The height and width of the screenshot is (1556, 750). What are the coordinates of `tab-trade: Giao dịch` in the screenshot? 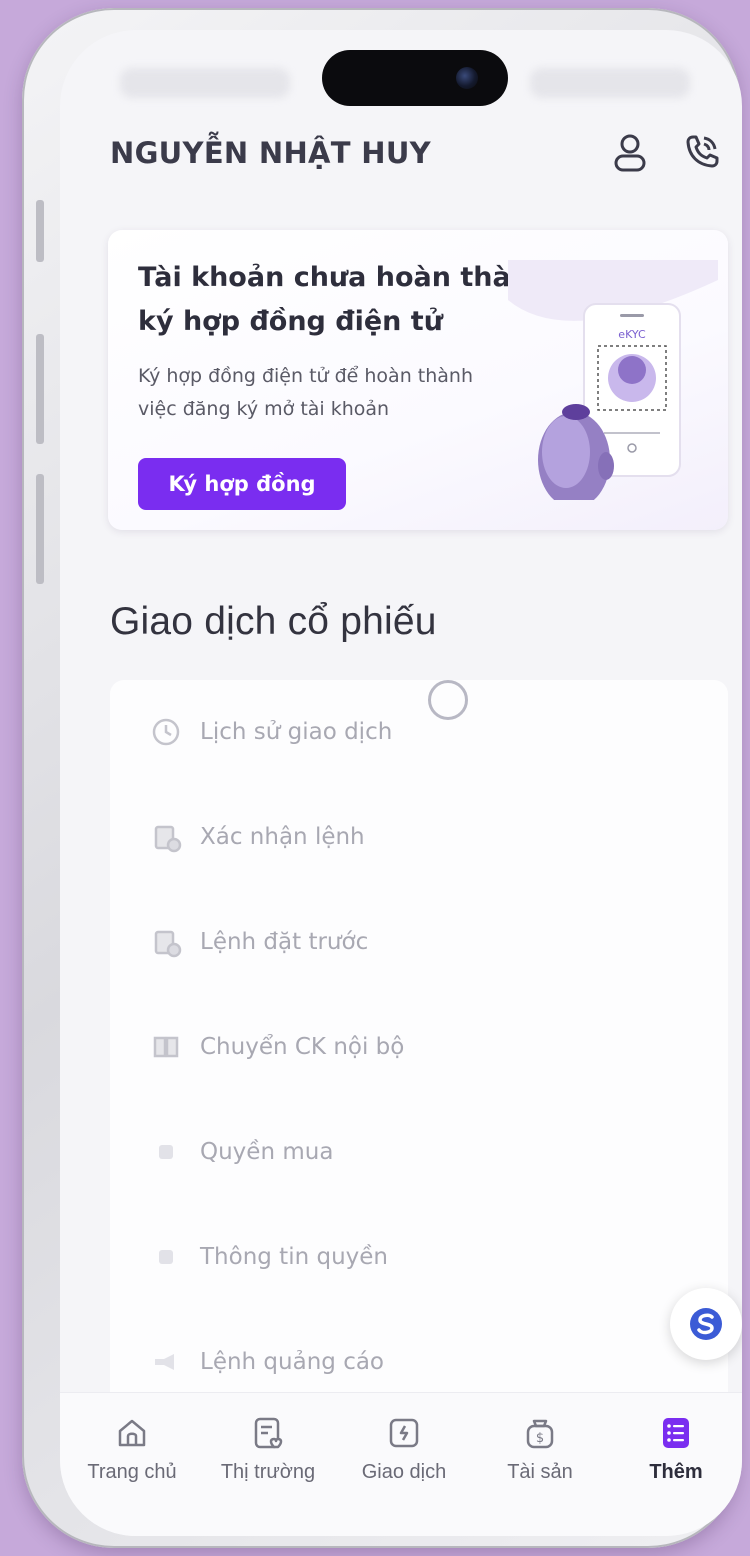 It's located at (404, 1448).